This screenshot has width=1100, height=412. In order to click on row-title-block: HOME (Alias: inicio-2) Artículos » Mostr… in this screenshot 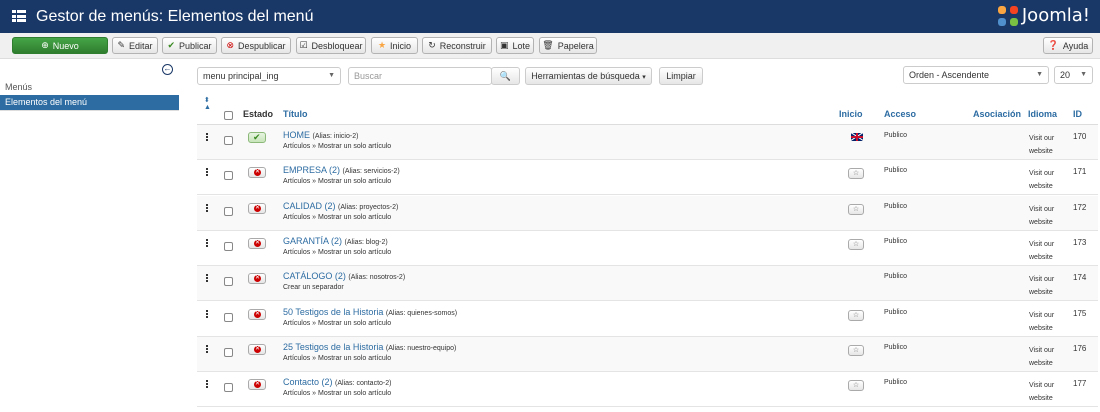, I will do `click(337, 140)`.